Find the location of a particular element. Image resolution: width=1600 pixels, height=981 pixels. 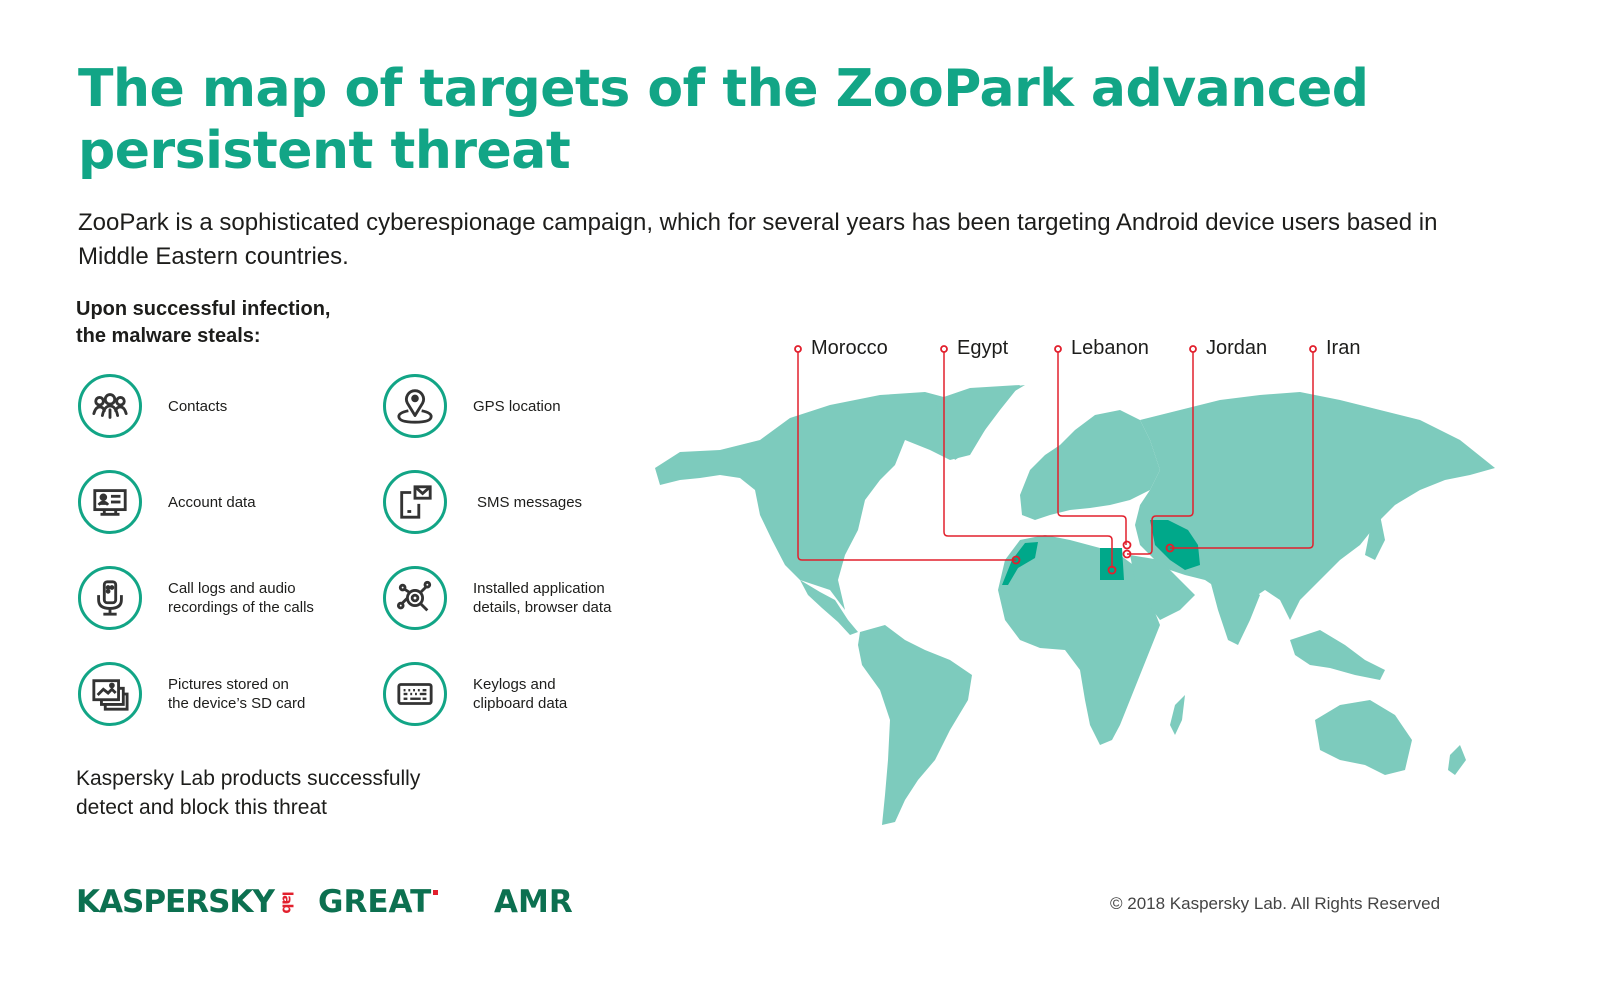

label-marker-lebanon is located at coordinates (1058, 349).